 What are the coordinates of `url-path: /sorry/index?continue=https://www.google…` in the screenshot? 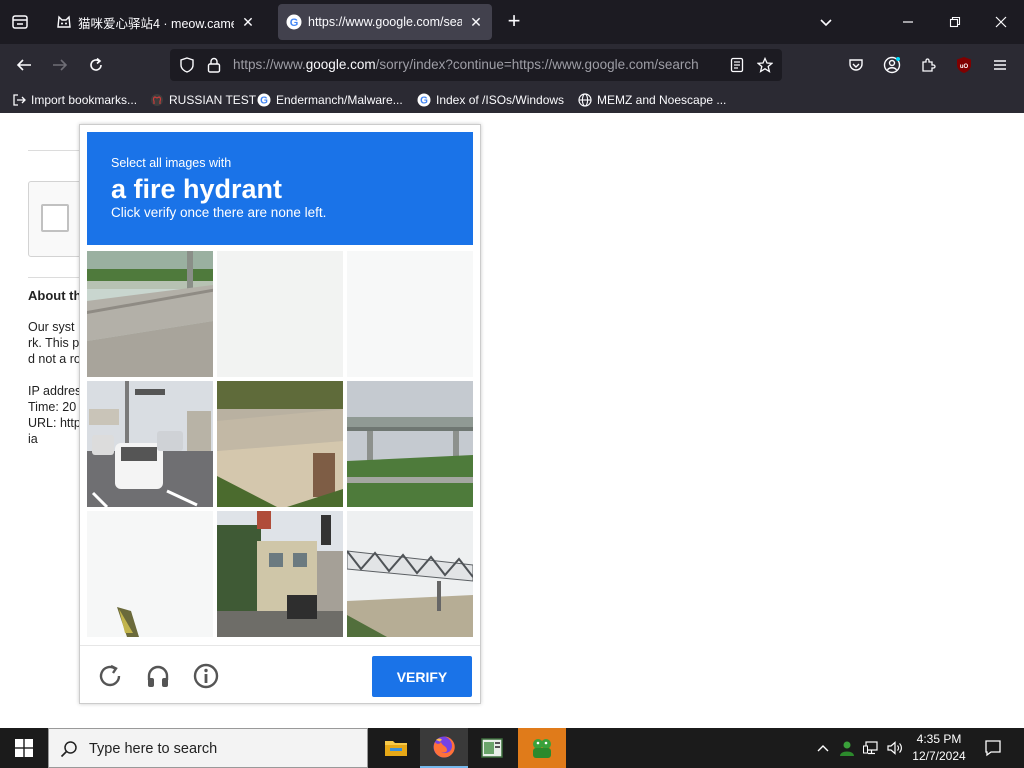 It's located at (537, 64).